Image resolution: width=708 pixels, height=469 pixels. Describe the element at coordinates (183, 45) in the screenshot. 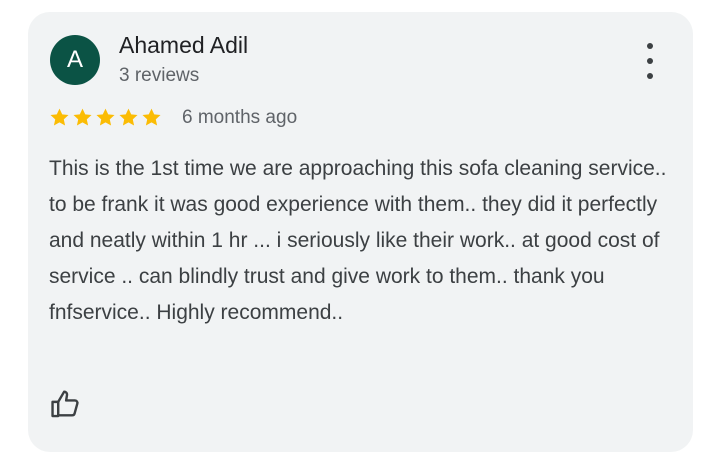

I see `reviewer-name: Ahamed Adil` at that location.